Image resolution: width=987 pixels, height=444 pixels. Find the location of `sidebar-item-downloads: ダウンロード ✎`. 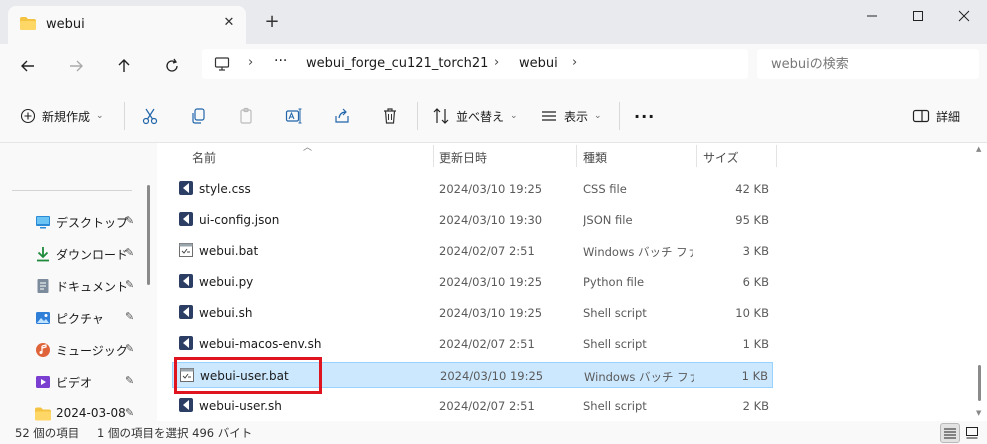

sidebar-item-downloads: ダウンロード ✎ is located at coordinates (74, 254).